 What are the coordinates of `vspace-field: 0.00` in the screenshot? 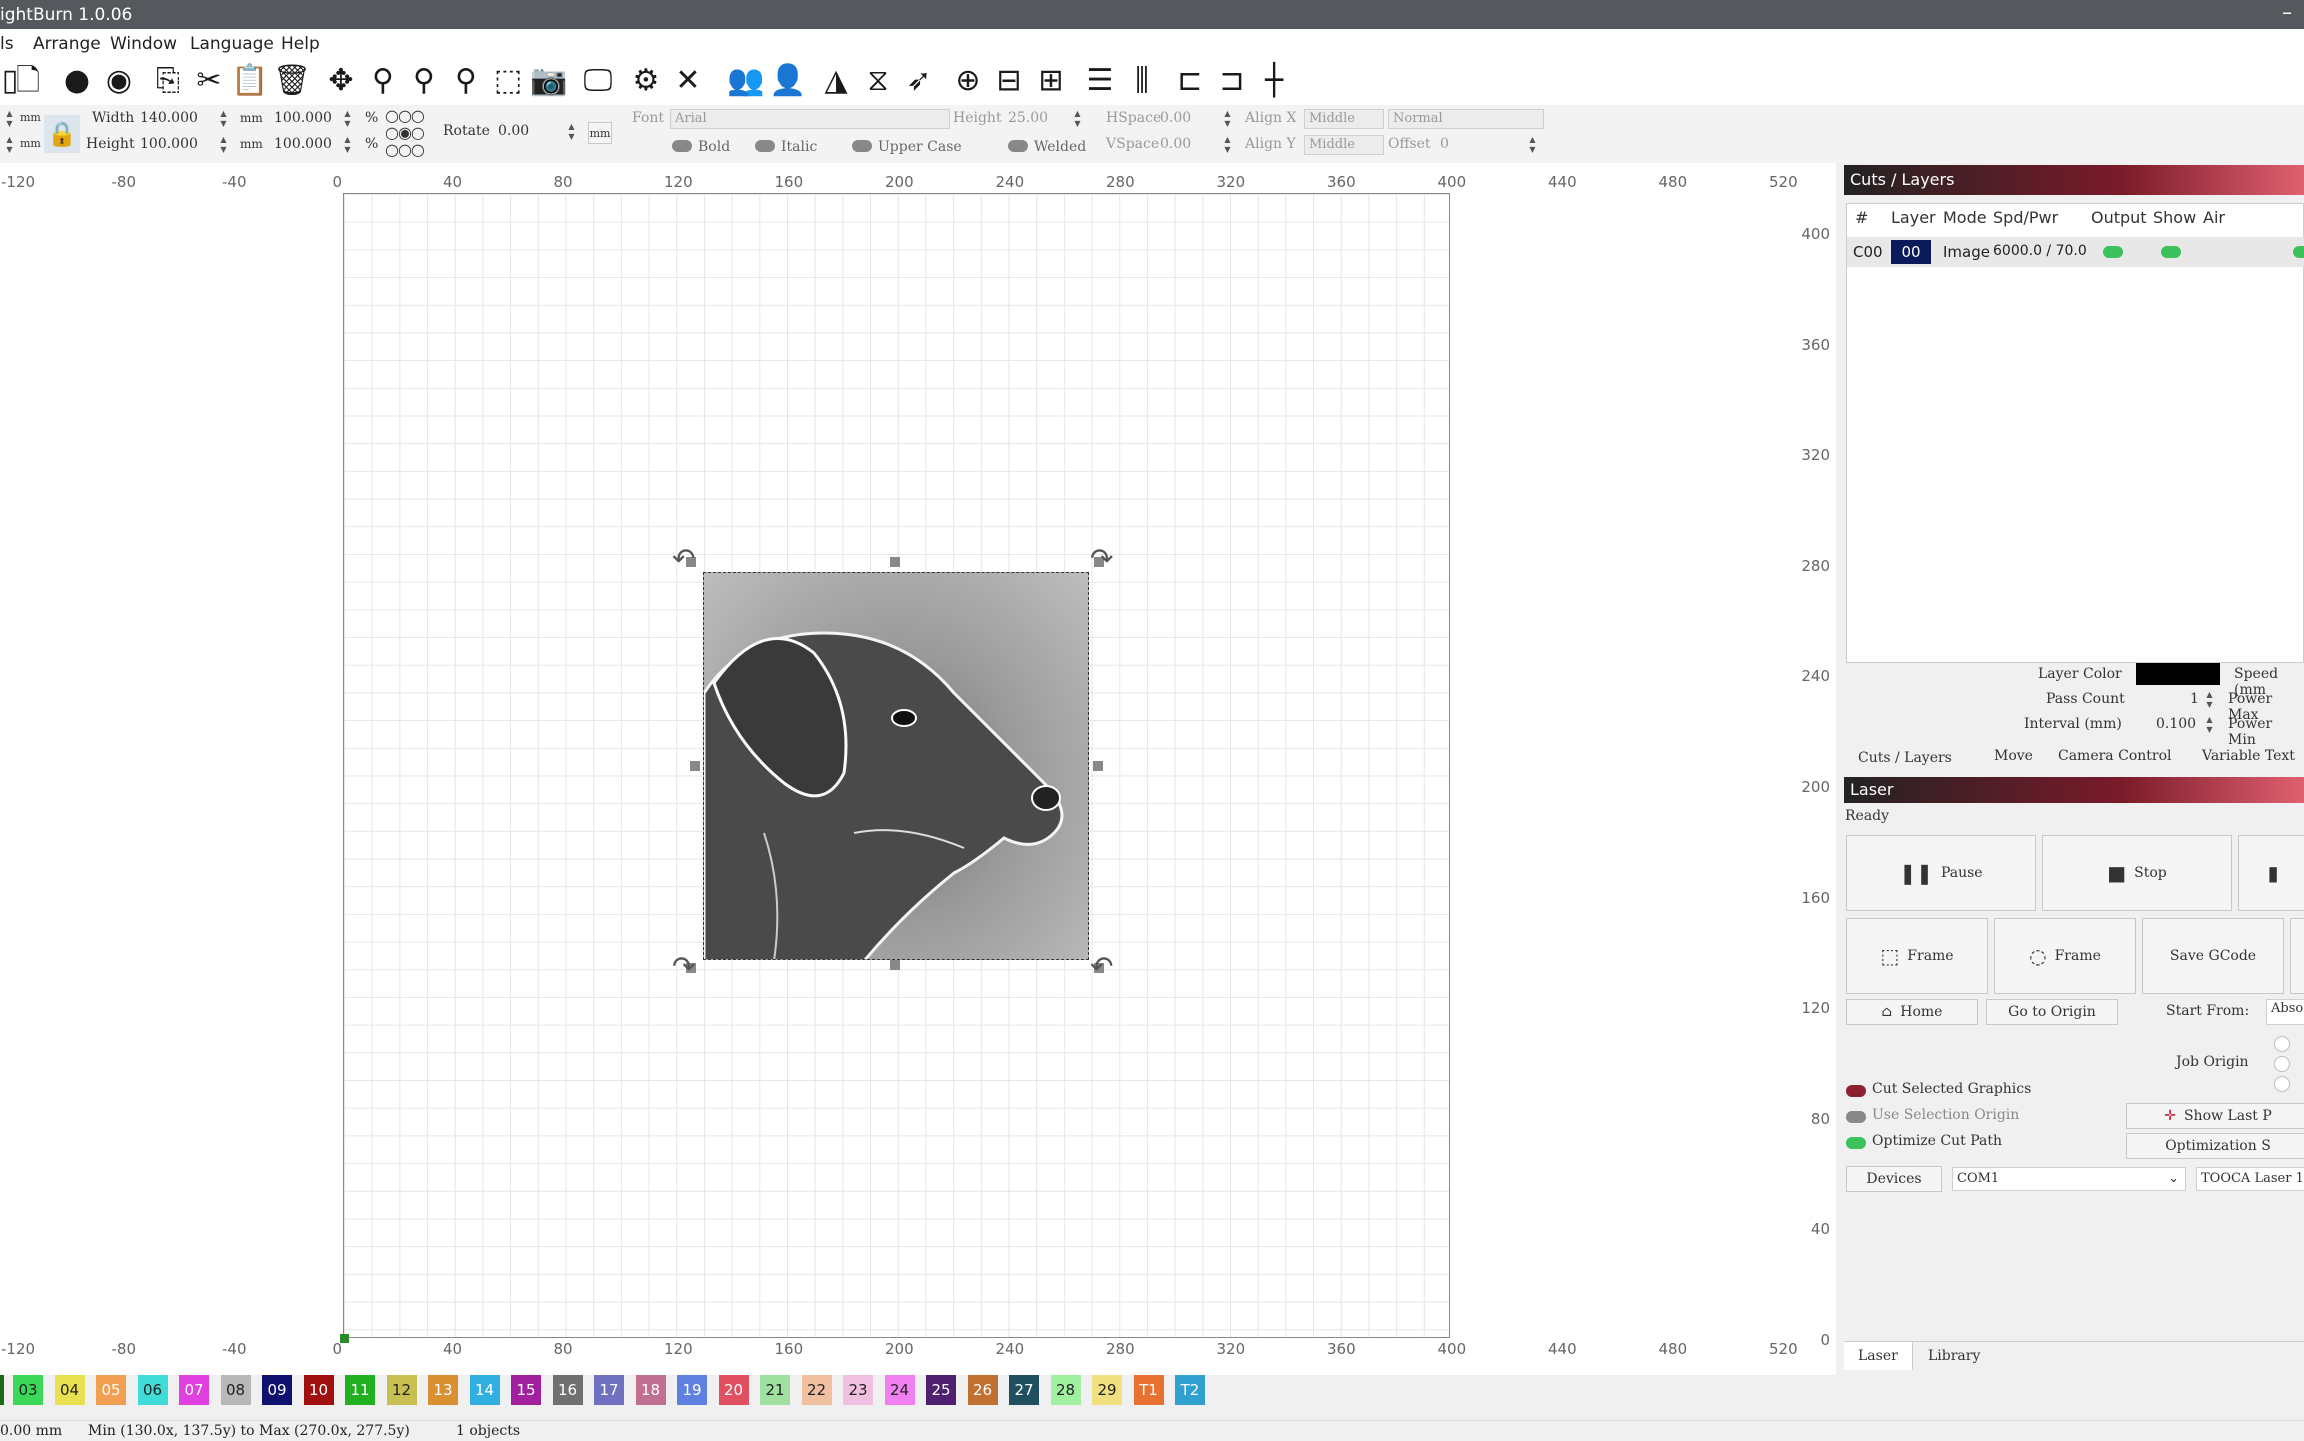 It's located at (1175, 144).